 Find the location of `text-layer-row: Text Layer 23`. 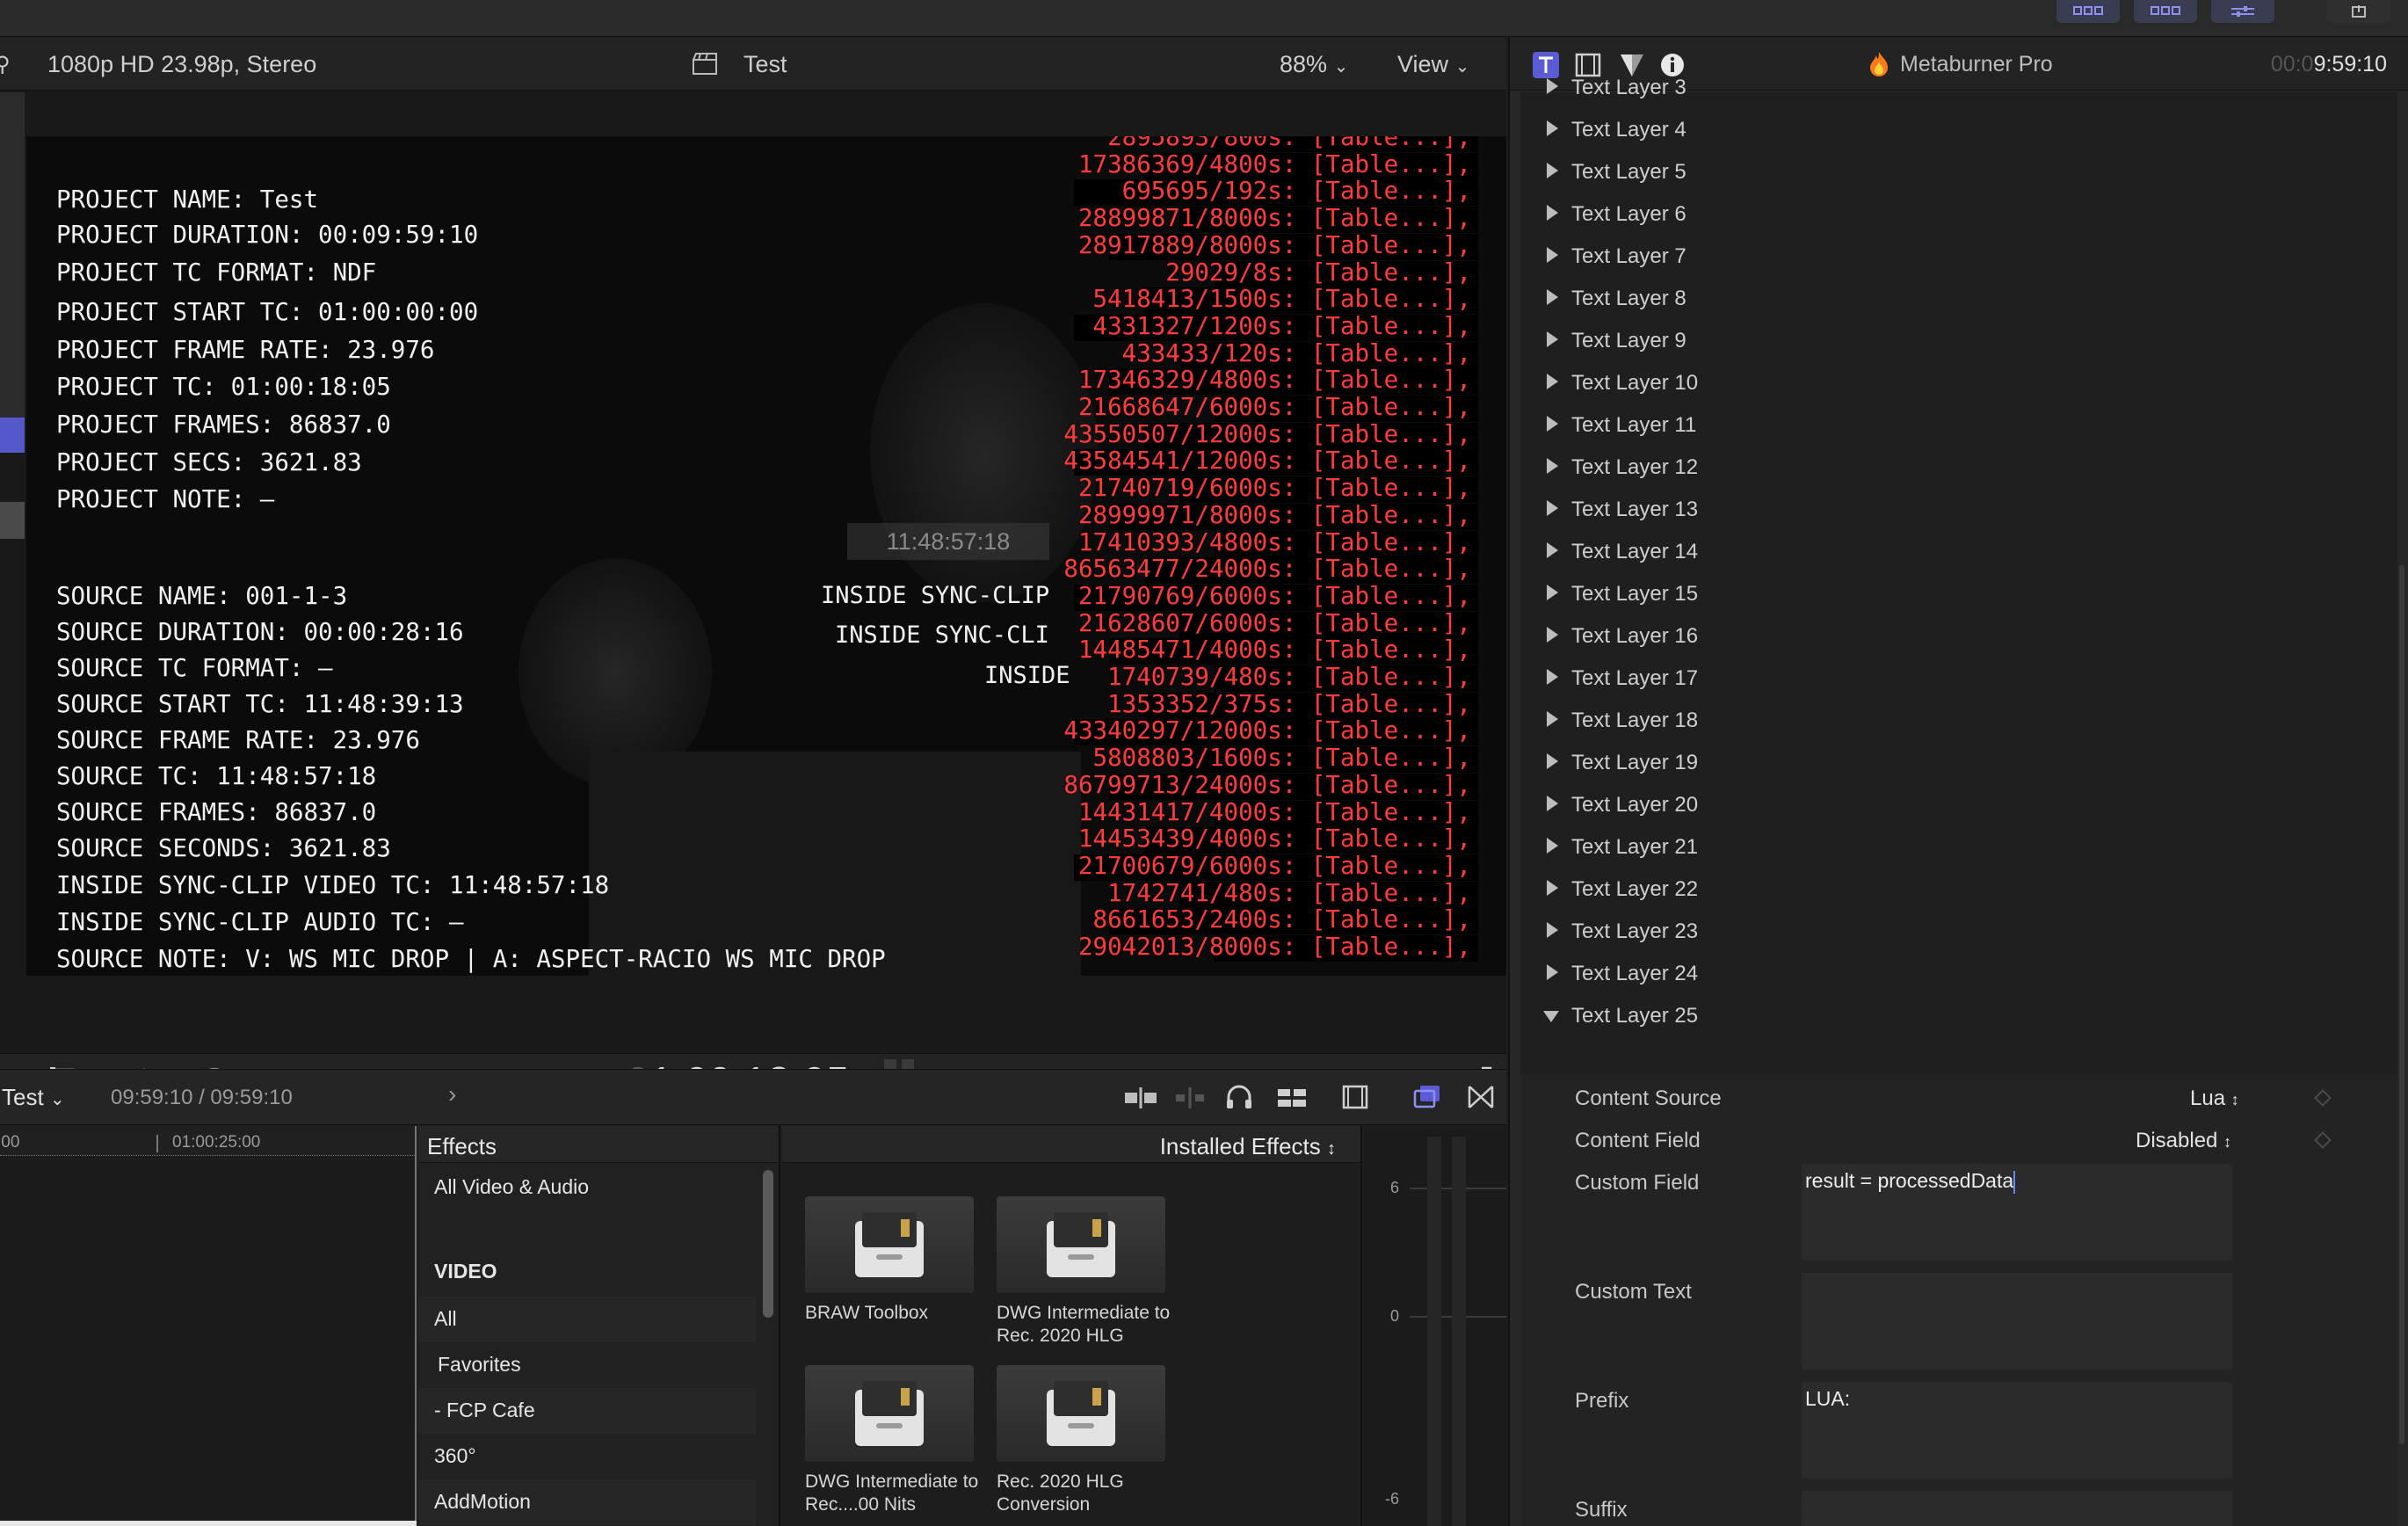

text-layer-row: Text Layer 23 is located at coordinates (1951, 933).